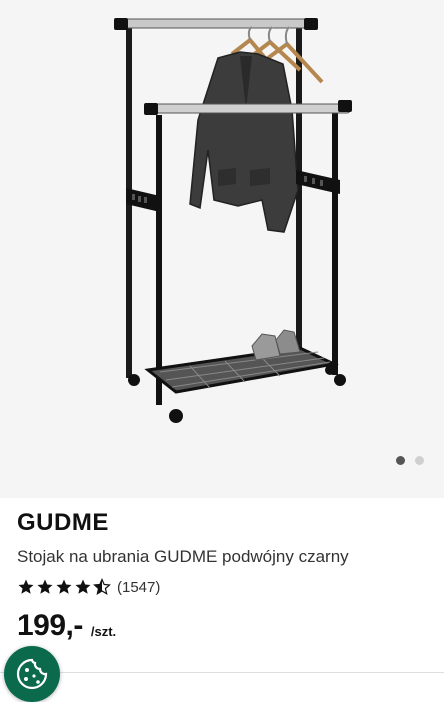 This screenshot has width=444, height=702. Describe the element at coordinates (222, 587) in the screenshot. I see `product-rating: (1547)` at that location.